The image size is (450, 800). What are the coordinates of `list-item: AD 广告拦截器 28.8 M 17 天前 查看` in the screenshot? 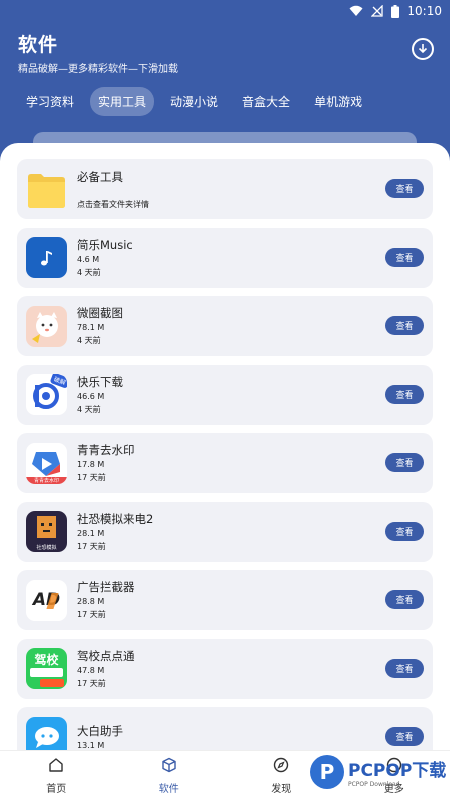 It's located at (225, 600).